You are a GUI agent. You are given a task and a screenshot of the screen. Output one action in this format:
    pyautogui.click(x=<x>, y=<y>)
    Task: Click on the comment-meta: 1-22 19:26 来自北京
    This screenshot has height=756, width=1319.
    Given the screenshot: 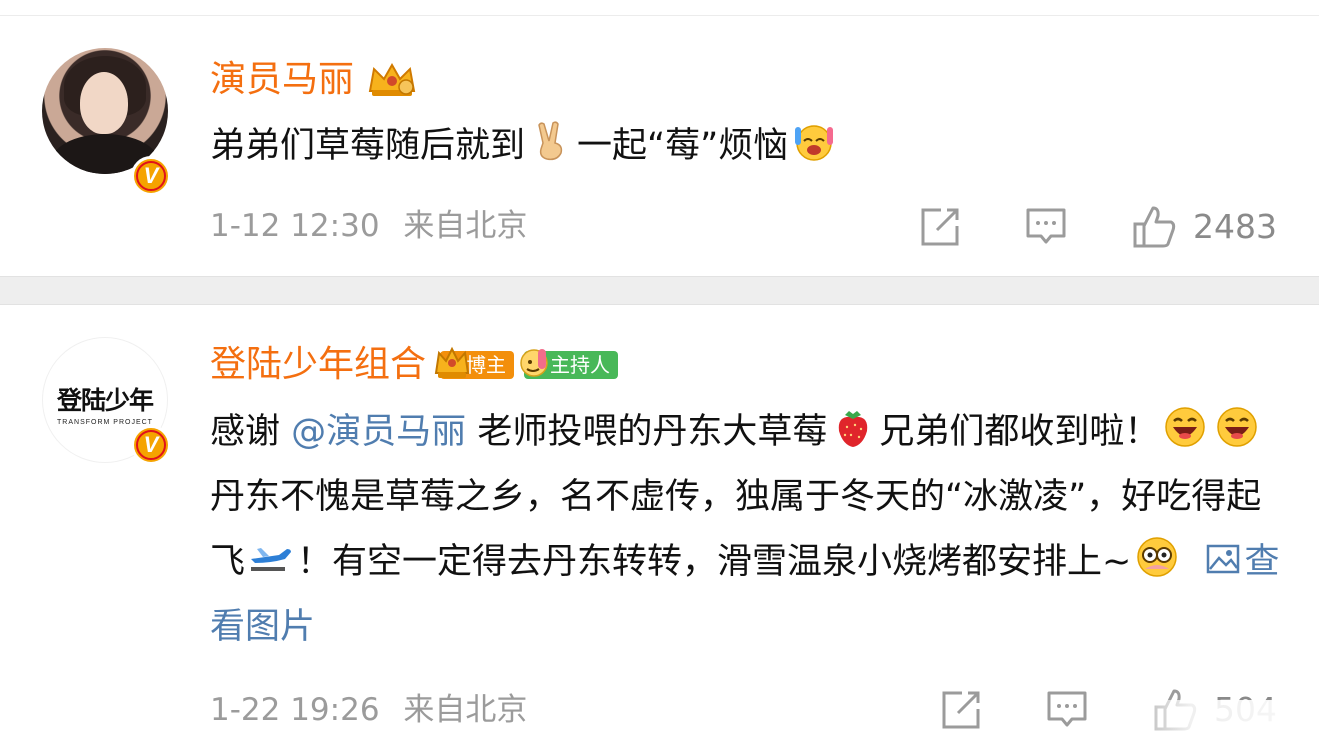 What is the action you would take?
    pyautogui.click(x=368, y=710)
    